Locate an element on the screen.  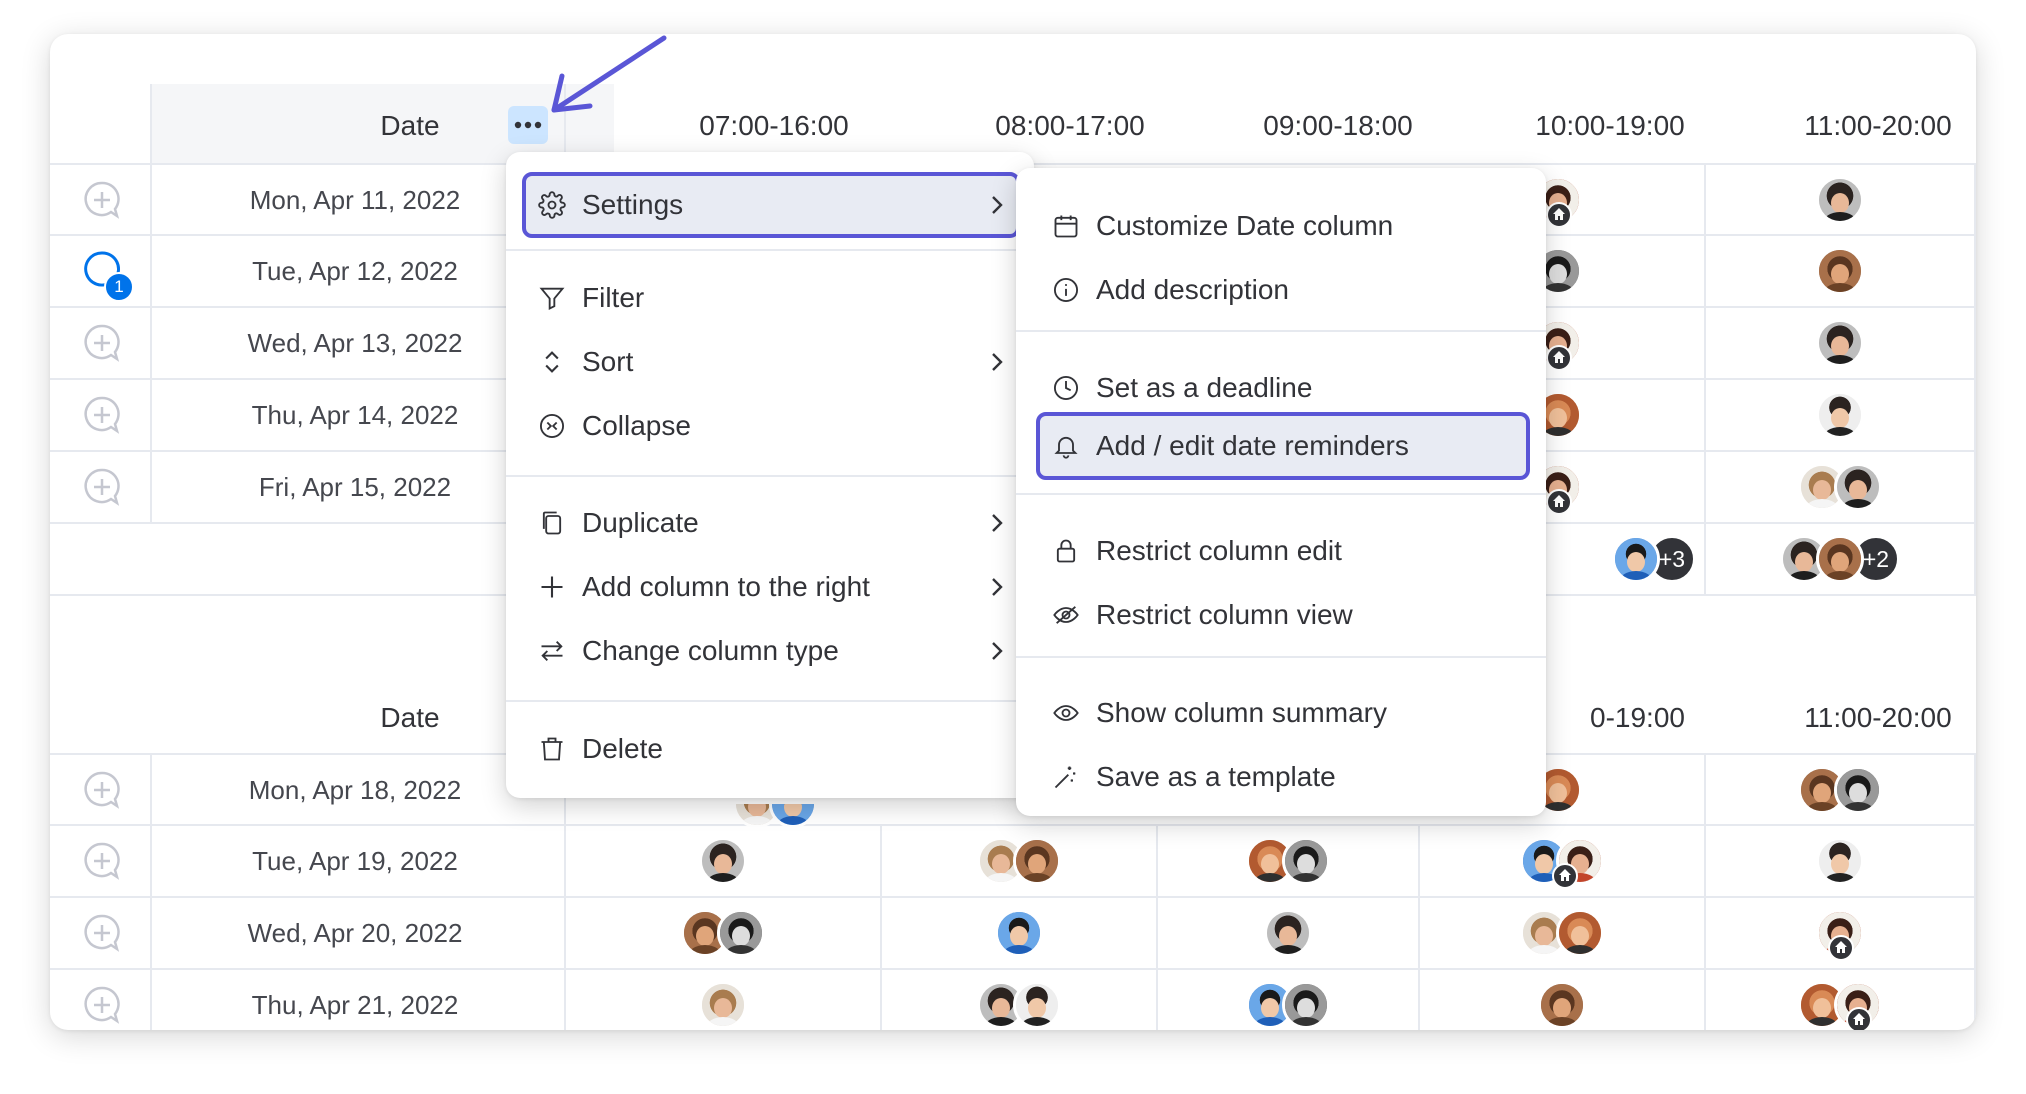
submenu-item-restrict-view: Restrict column view is located at coordinates (1281, 615).